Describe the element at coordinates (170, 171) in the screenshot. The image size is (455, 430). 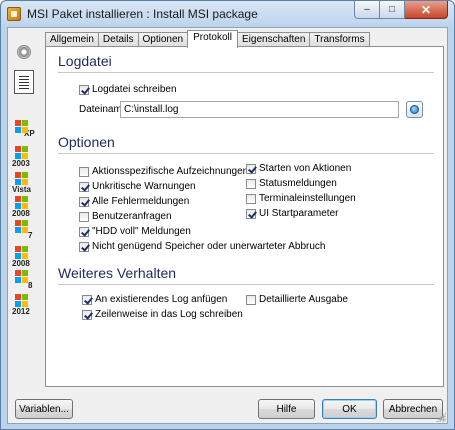
I see `option-label: Aktionsspezifische Aufzeichnungen` at that location.